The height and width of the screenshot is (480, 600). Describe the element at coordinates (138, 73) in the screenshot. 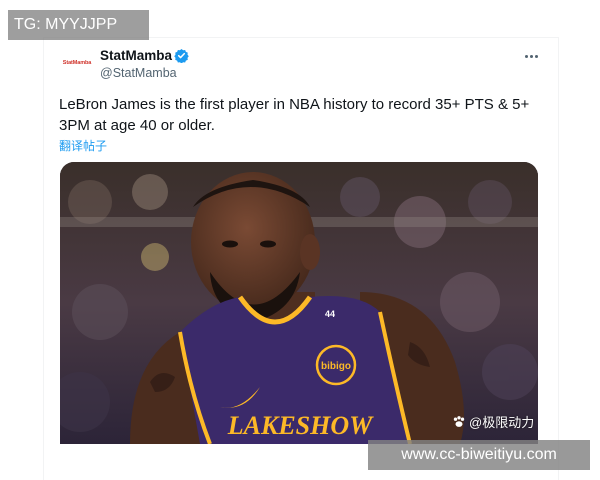

I see `user-handle: @StatMamba` at that location.